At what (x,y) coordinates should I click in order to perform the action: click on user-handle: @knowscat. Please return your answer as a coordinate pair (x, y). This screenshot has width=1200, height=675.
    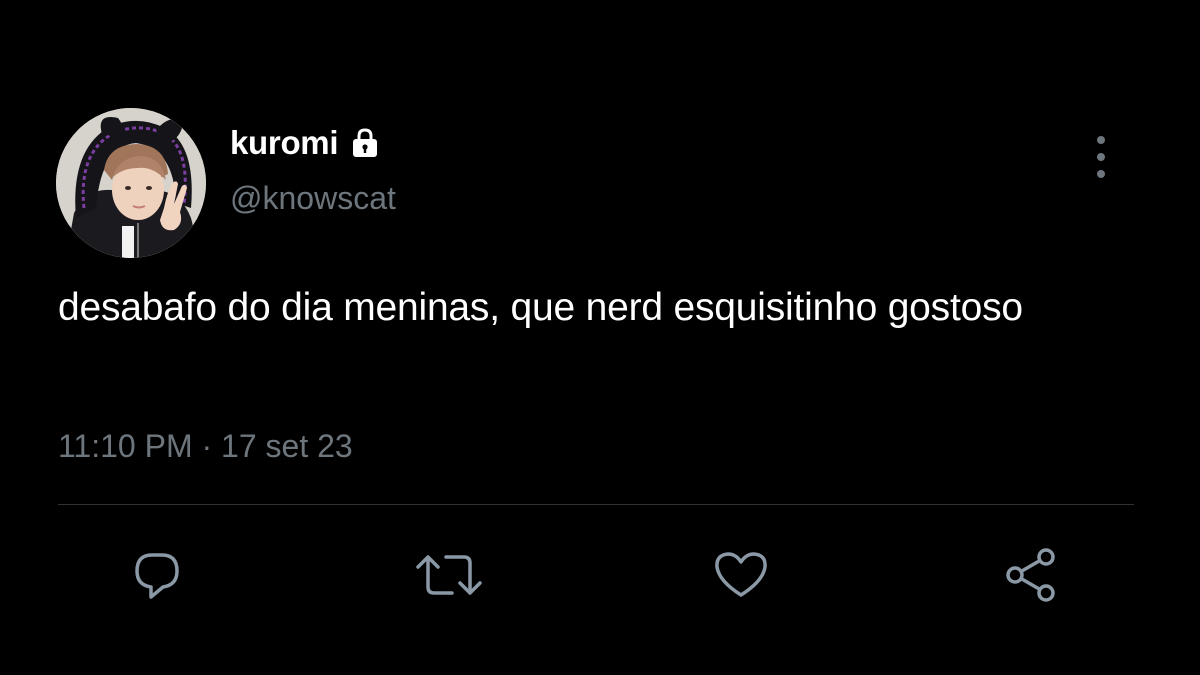
    Looking at the image, I should click on (313, 198).